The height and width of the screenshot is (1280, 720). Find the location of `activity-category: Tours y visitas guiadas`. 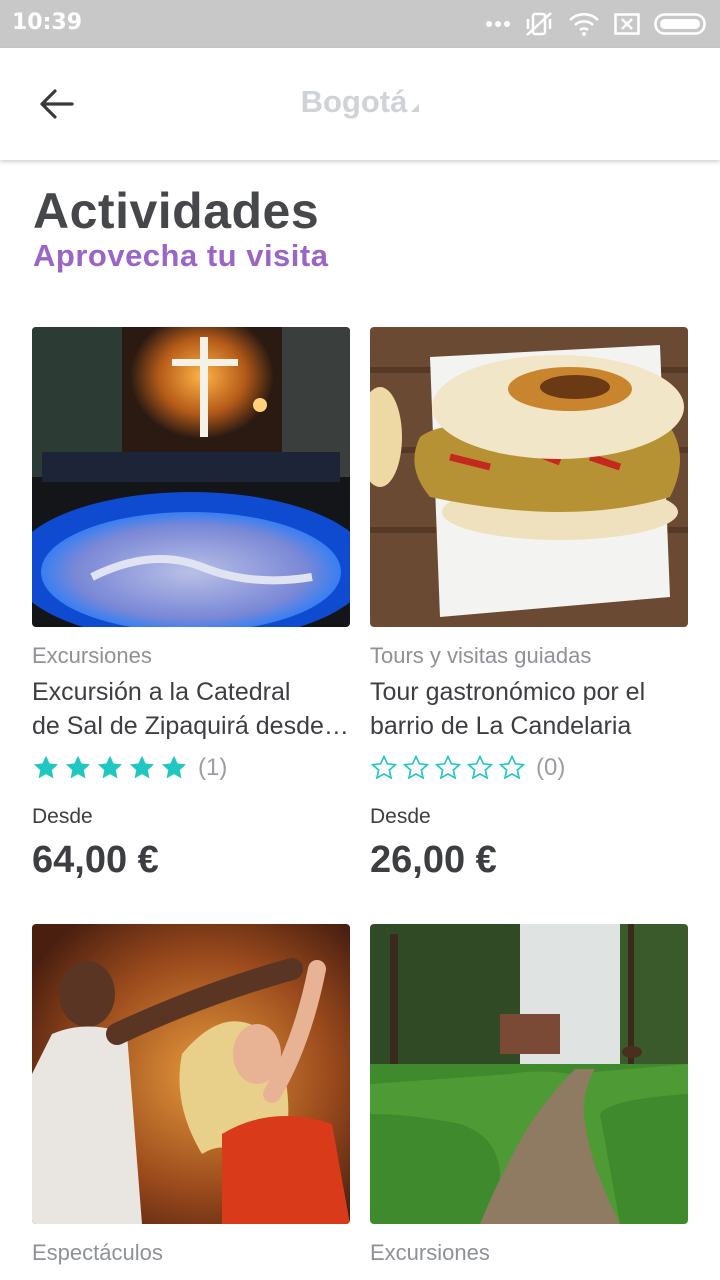

activity-category: Tours y visitas guiadas is located at coordinates (481, 655).